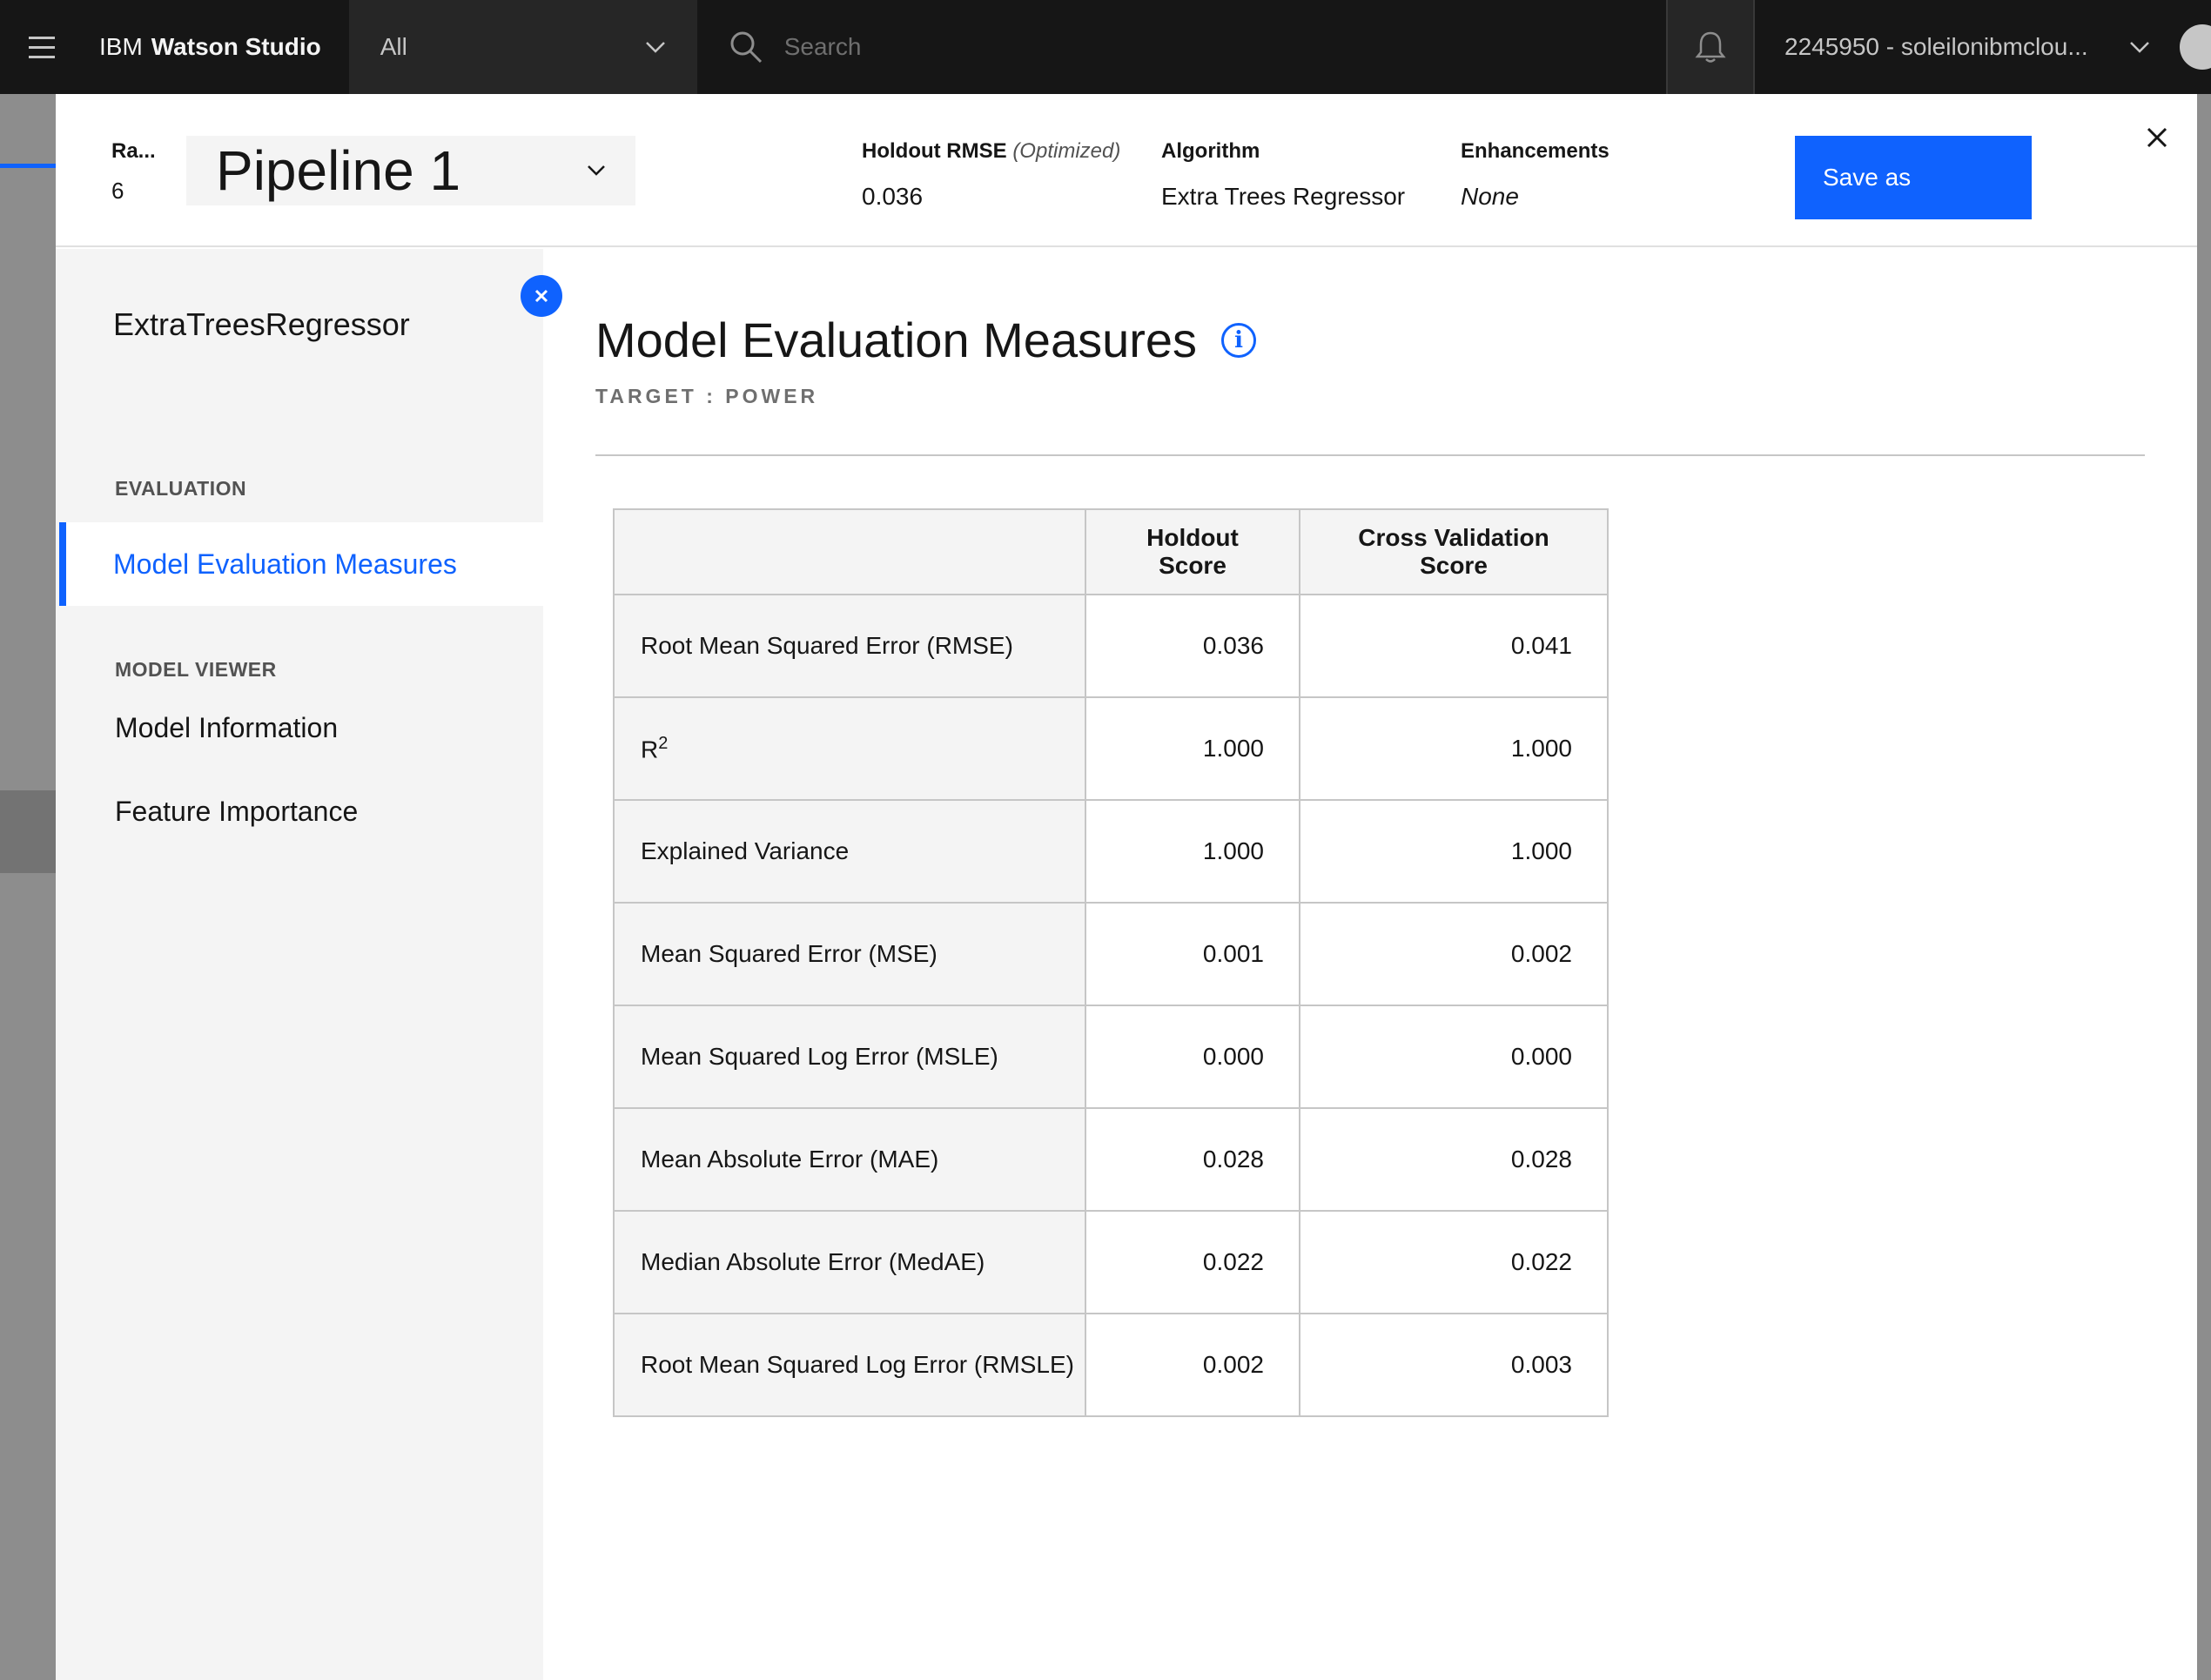  Describe the element at coordinates (1913, 177) in the screenshot. I see `save-as-button: Save as` at that location.